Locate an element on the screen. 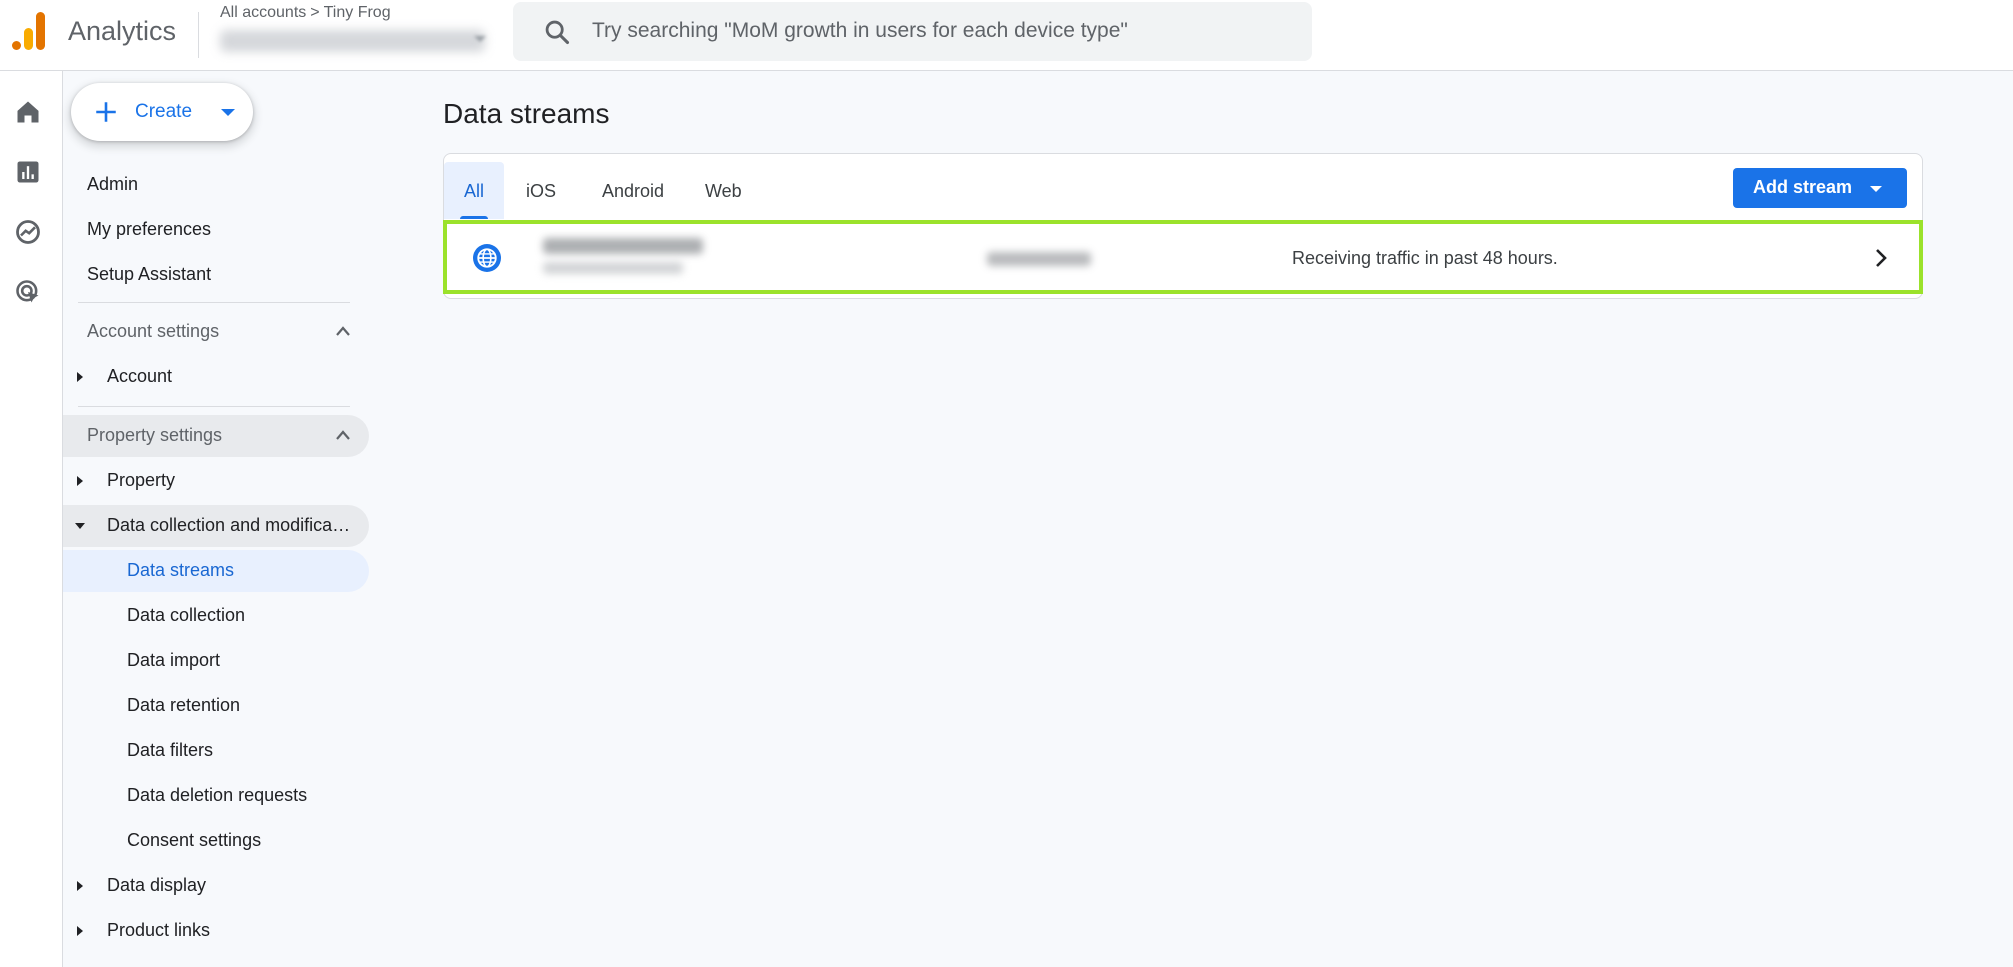  sub-item-data-streams: Data streams is located at coordinates (216, 571).